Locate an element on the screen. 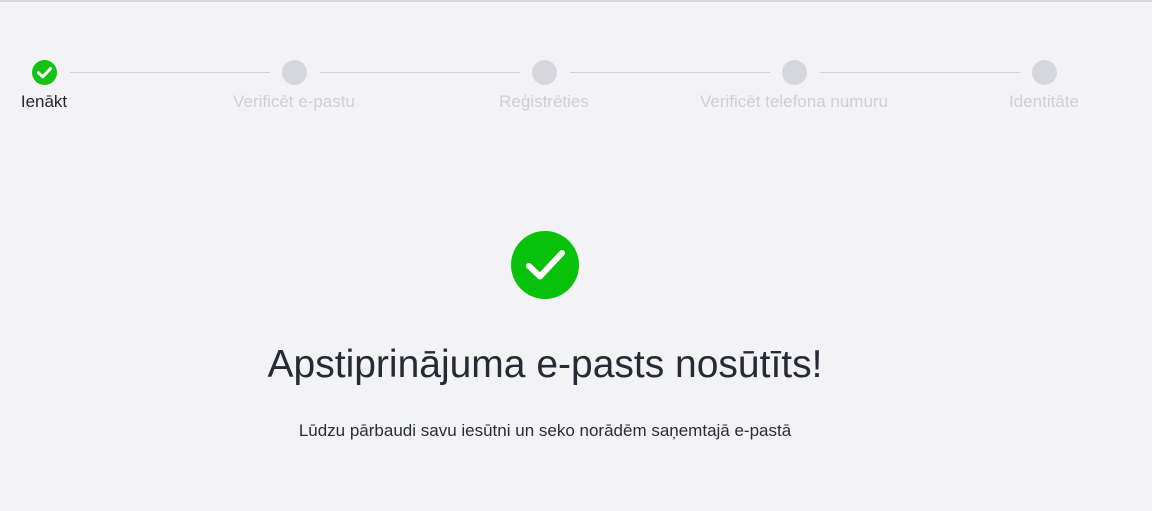 Image resolution: width=1152 pixels, height=511 pixels. step-2-dot is located at coordinates (294, 72).